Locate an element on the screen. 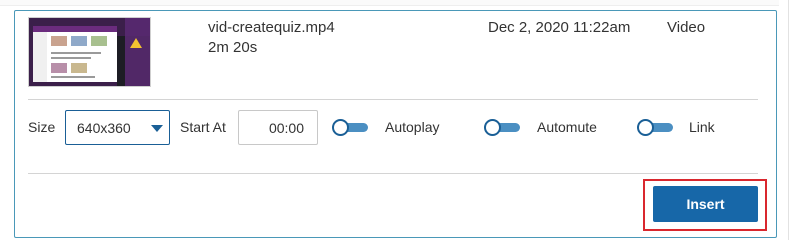 The height and width of the screenshot is (240, 803). file-duration: 2m 20s is located at coordinates (233, 47).